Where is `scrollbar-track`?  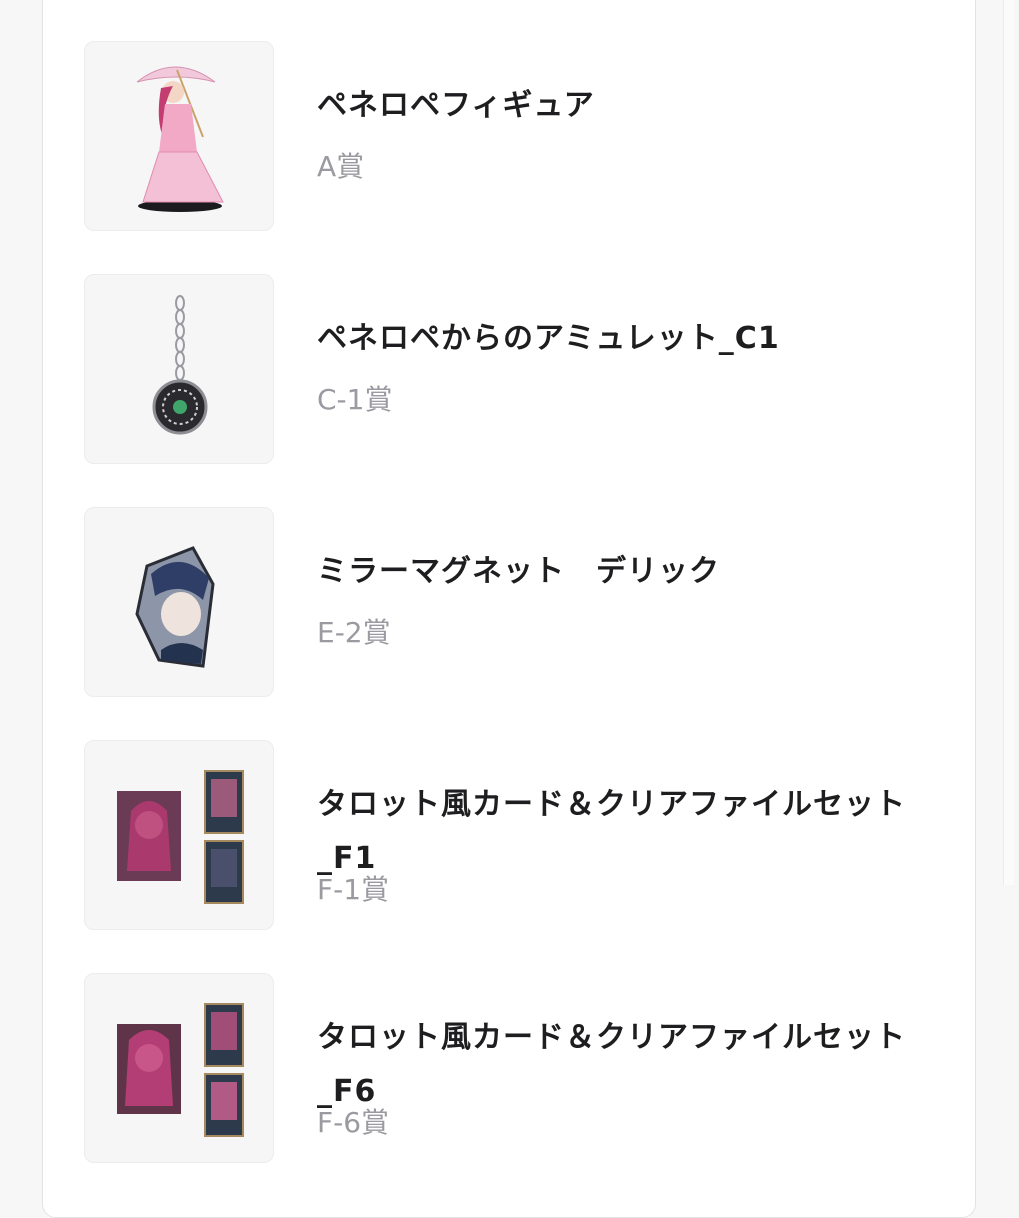 scrollbar-track is located at coordinates (1008, 442).